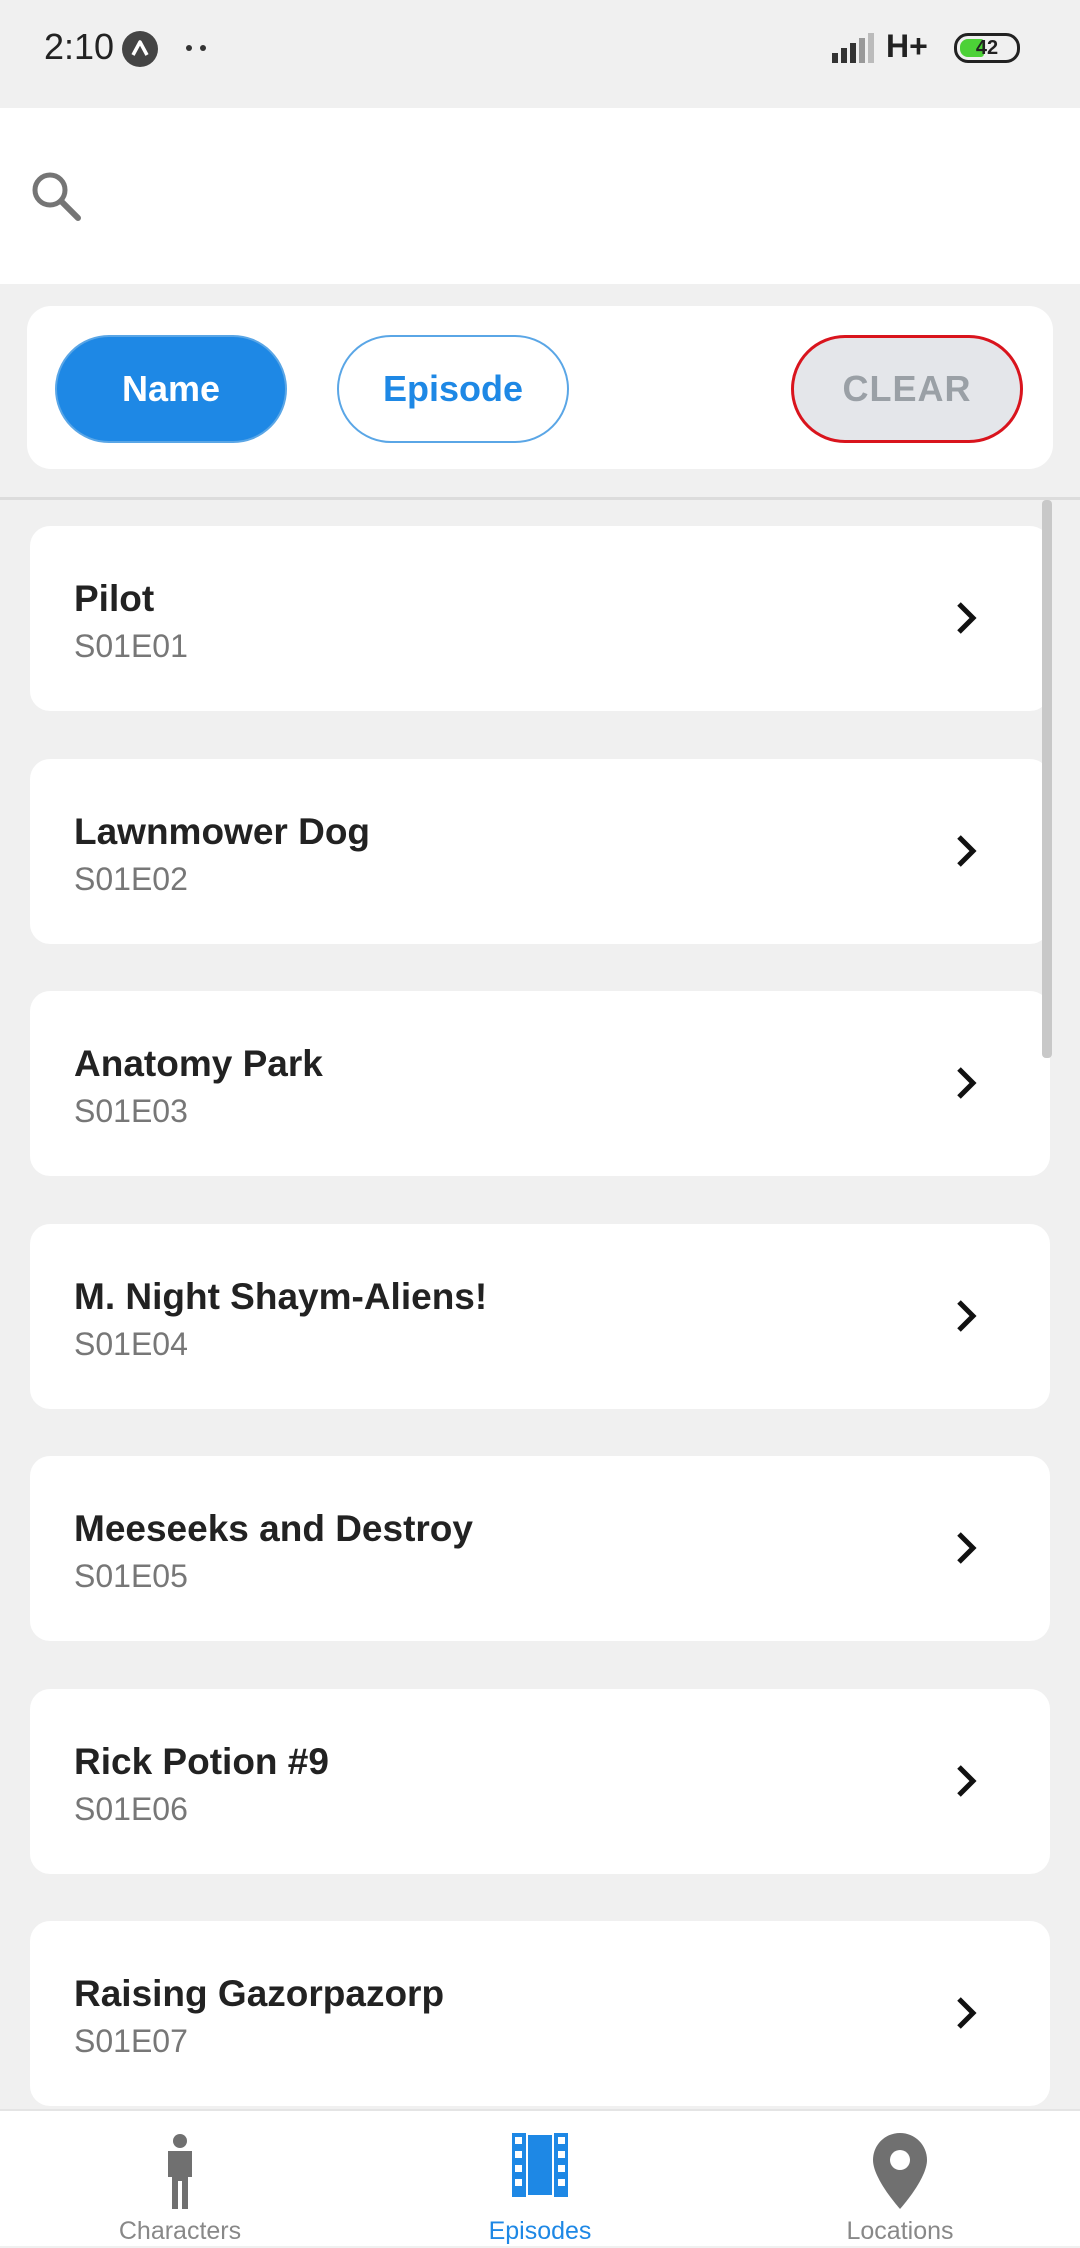 This screenshot has height=2248, width=1080. I want to click on battery-icon: 42, so click(987, 48).